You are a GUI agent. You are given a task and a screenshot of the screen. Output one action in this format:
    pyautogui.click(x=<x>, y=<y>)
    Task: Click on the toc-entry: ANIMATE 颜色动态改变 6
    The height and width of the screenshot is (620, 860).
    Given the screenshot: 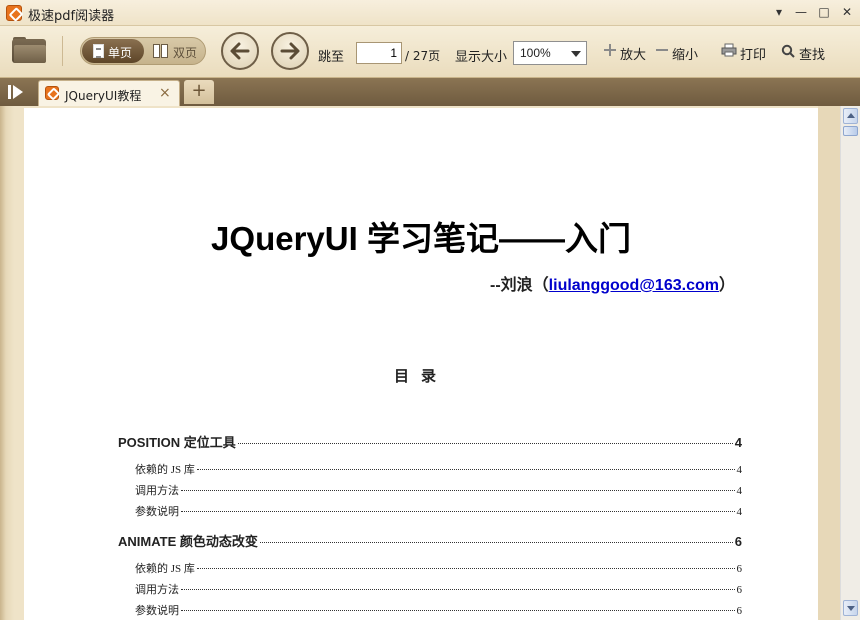 What is the action you would take?
    pyautogui.click(x=430, y=540)
    